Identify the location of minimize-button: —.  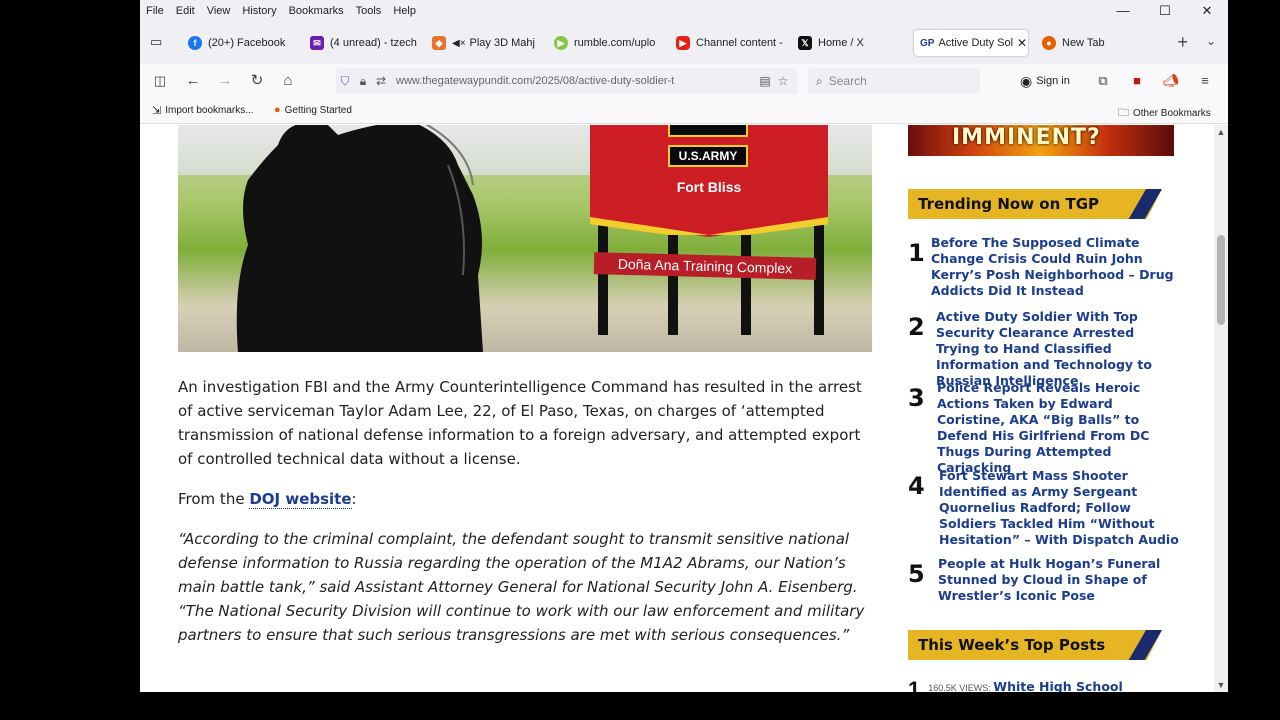
(1123, 11).